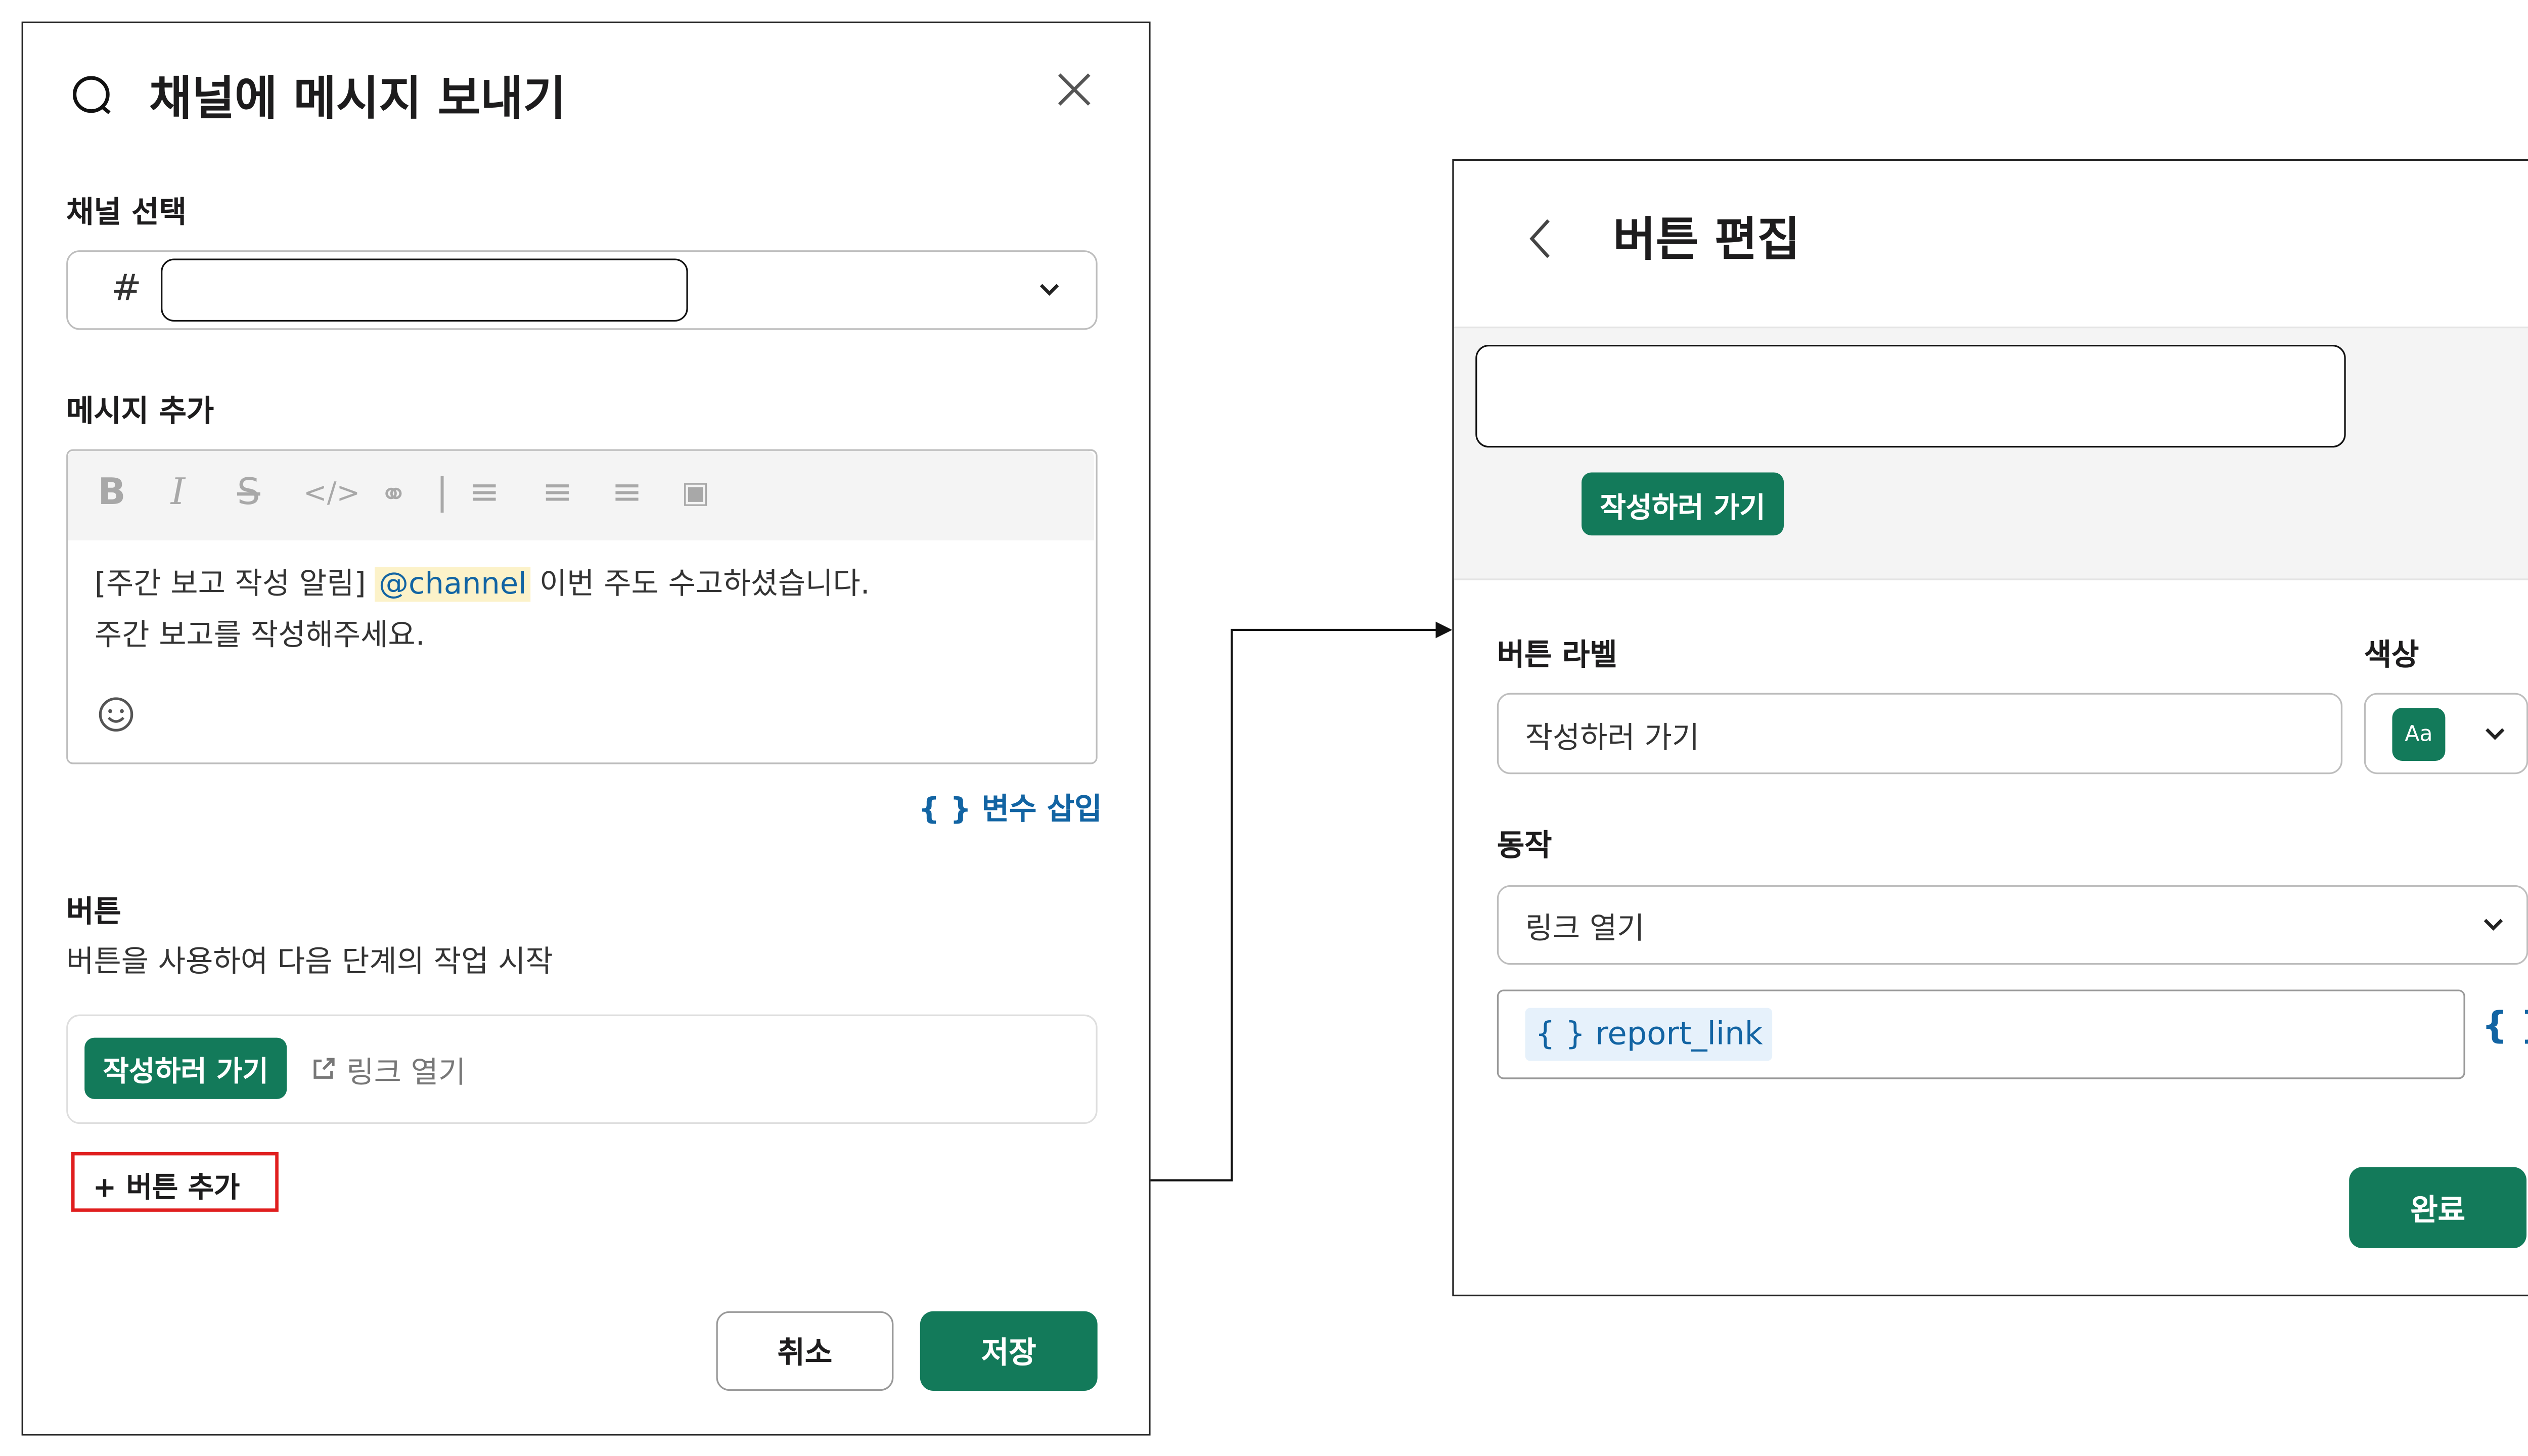  I want to click on preview-input, so click(1911, 396).